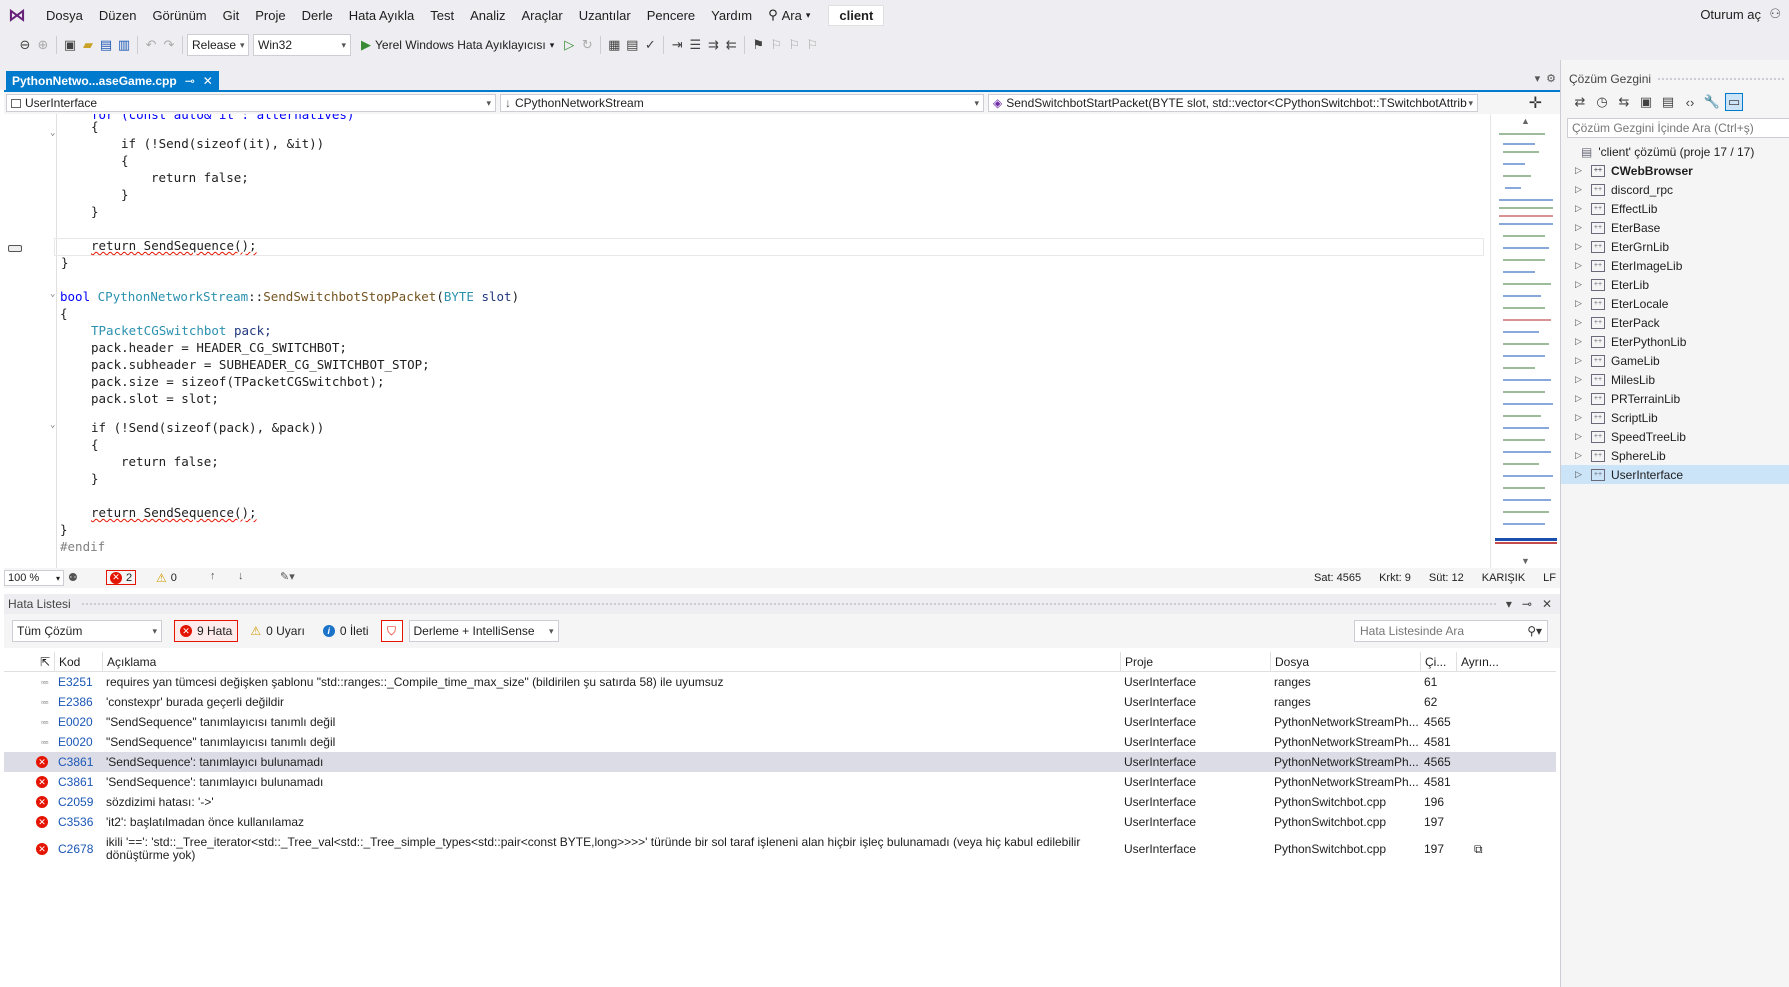 This screenshot has width=1789, height=987. What do you see at coordinates (1675, 341) in the screenshot?
I see `project-node: ▷ ++ EterPythonLib` at bounding box center [1675, 341].